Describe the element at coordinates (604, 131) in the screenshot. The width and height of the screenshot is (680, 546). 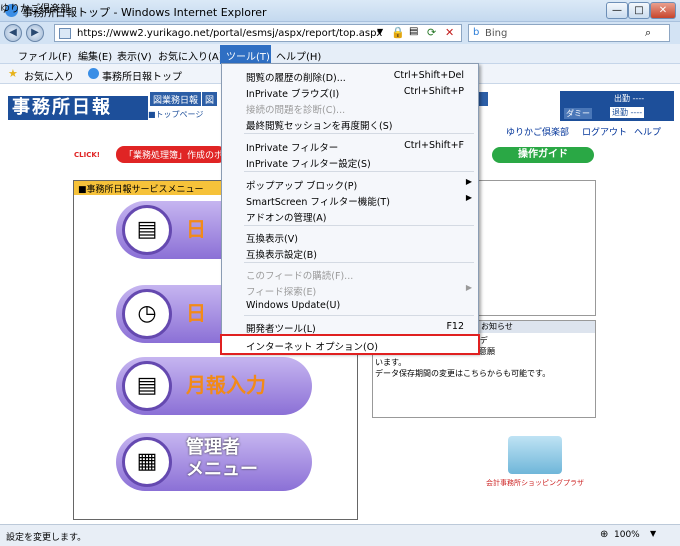
I see `logout-link: ログアウト` at that location.